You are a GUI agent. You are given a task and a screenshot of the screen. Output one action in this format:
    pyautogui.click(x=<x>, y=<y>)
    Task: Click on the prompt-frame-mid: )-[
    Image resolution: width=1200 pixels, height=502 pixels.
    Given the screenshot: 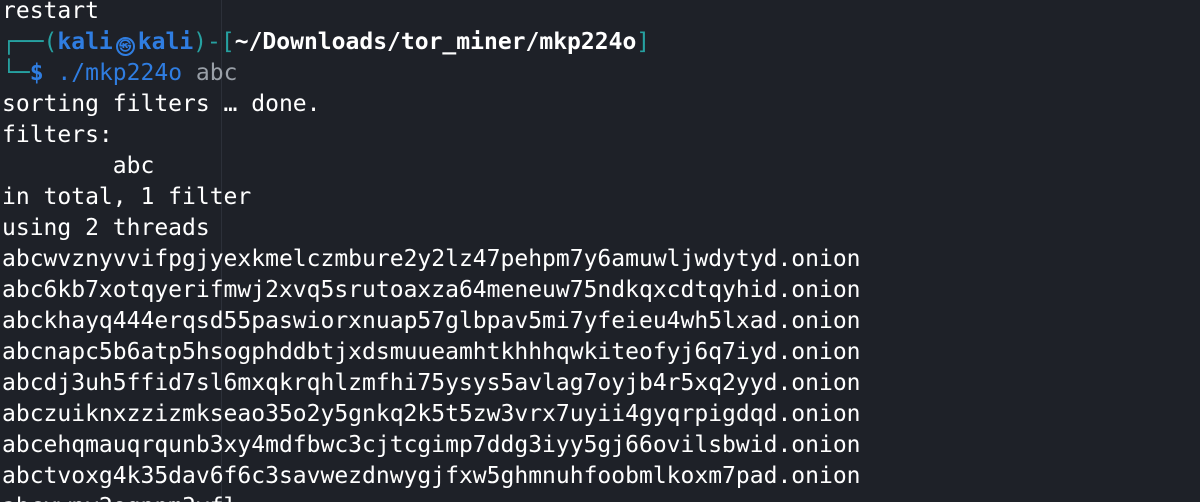 What is the action you would take?
    pyautogui.click(x=214, y=42)
    